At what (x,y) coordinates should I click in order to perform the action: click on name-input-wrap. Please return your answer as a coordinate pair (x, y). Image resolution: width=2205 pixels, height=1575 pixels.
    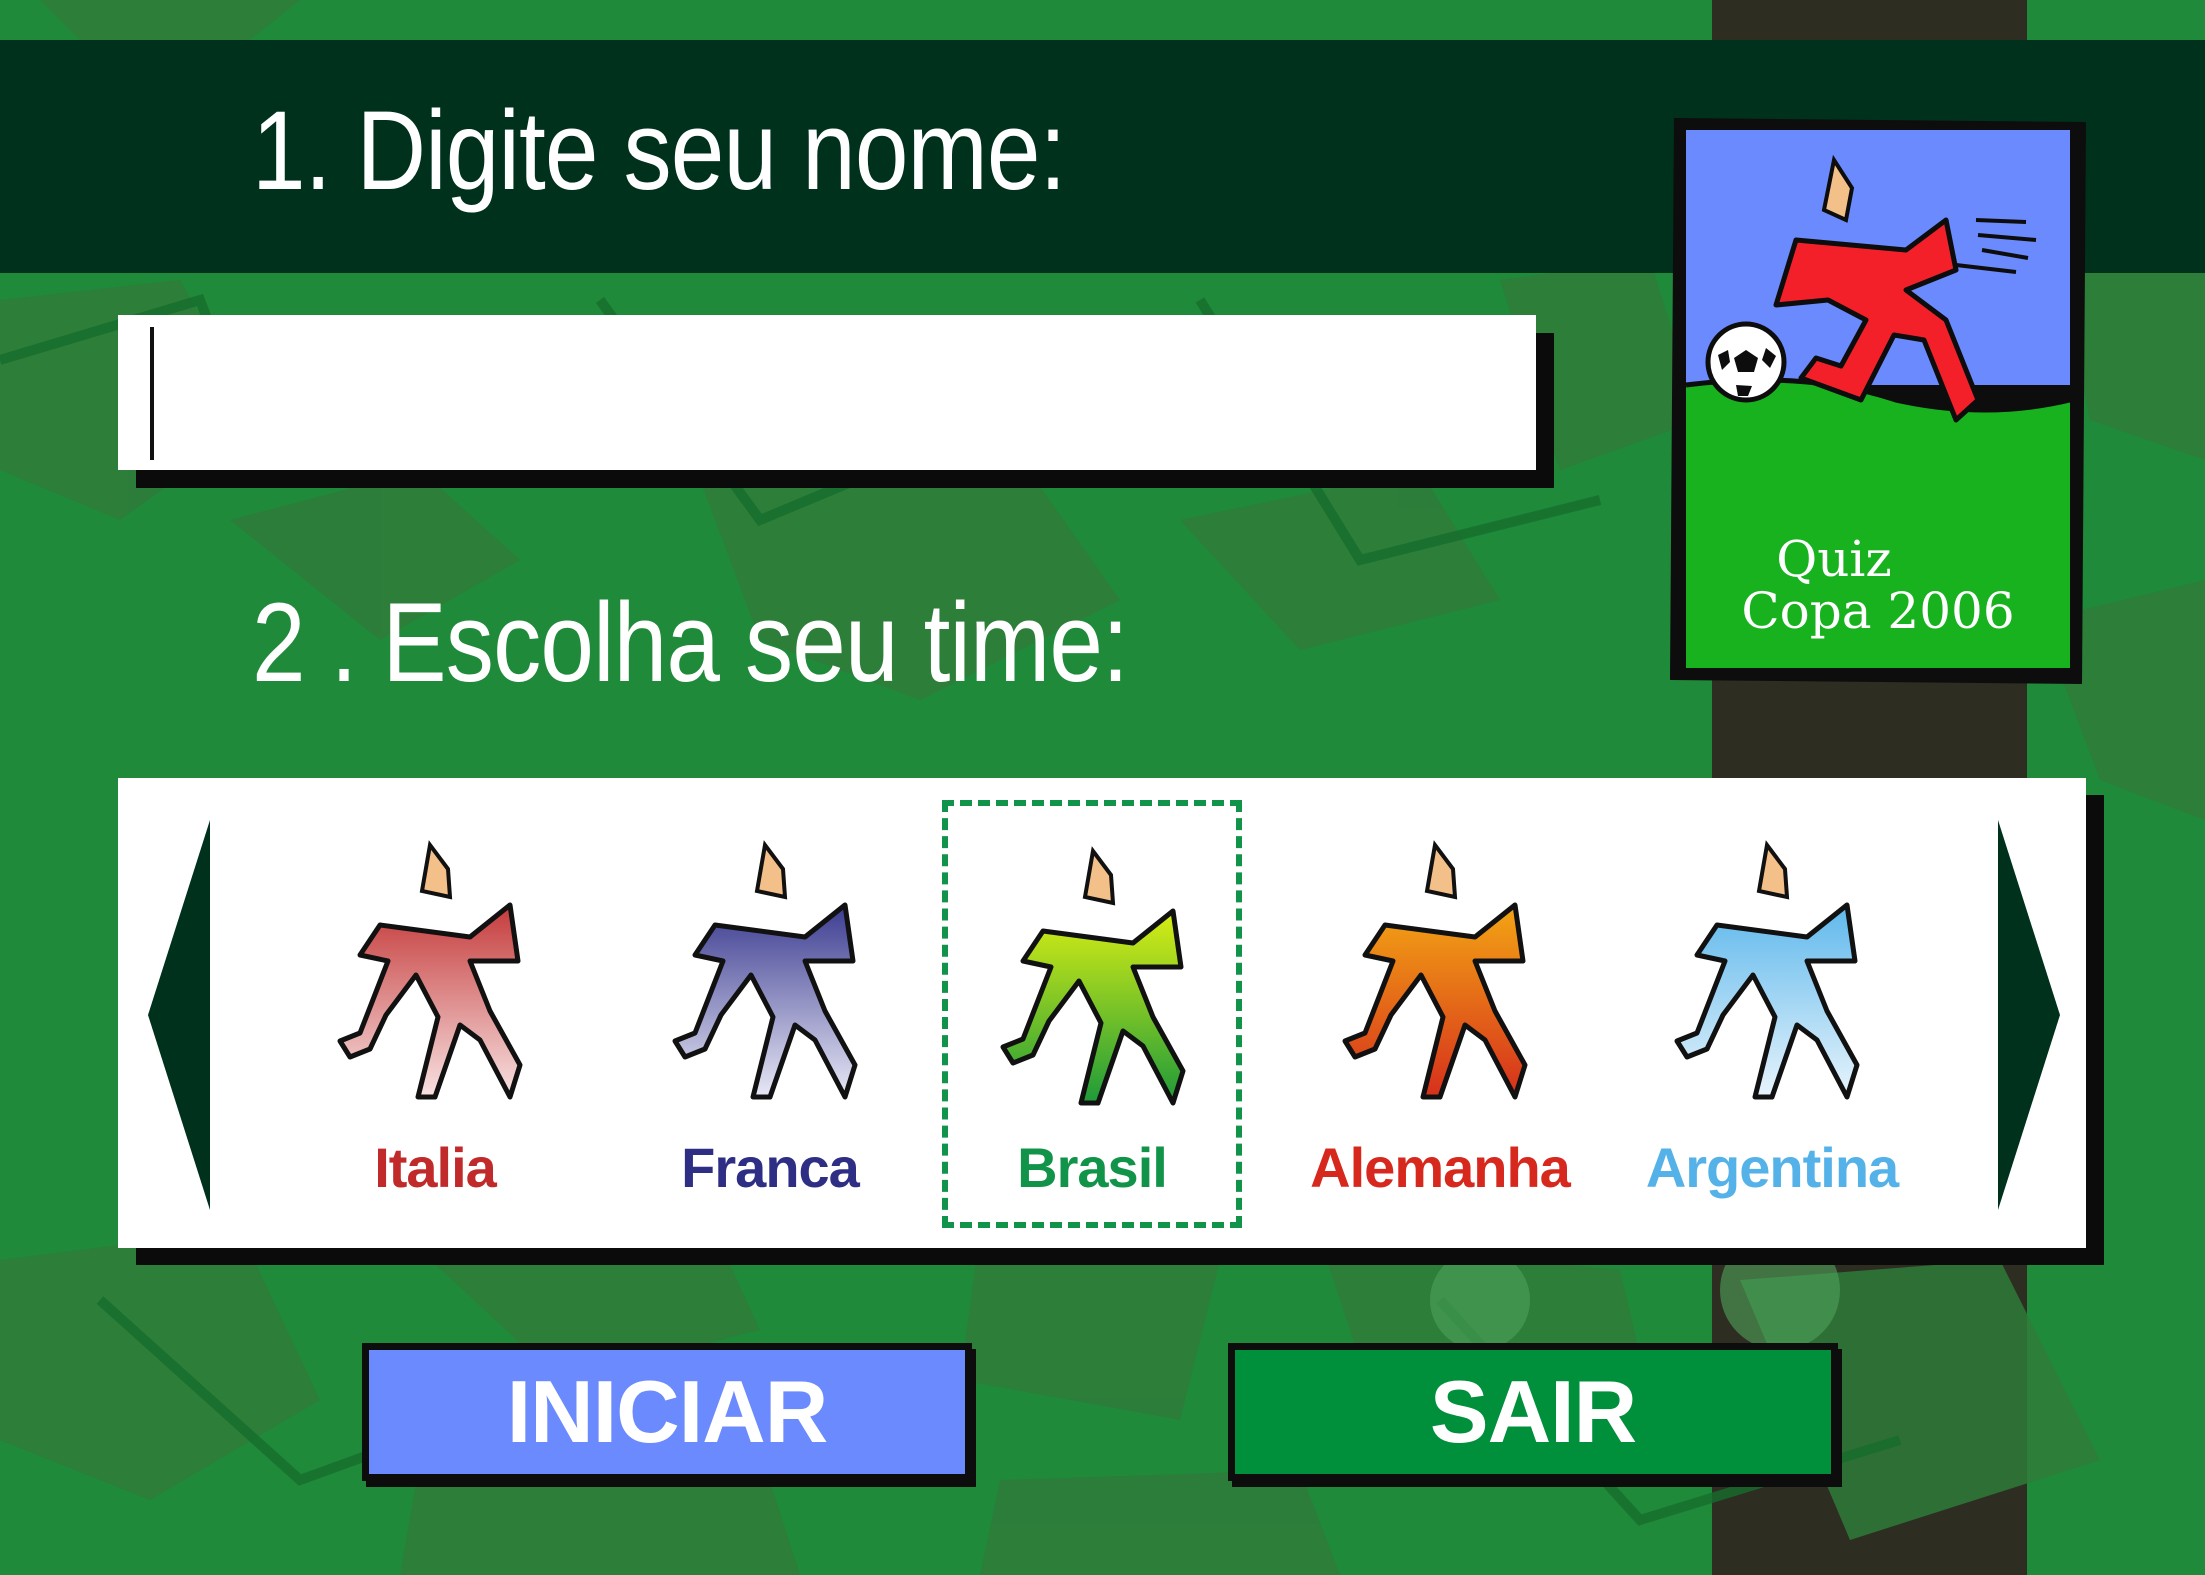
    Looking at the image, I should click on (836, 401).